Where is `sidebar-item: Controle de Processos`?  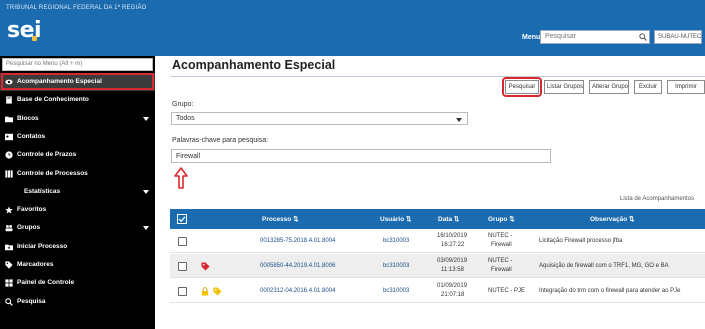 sidebar-item: Controle de Processos is located at coordinates (77, 174).